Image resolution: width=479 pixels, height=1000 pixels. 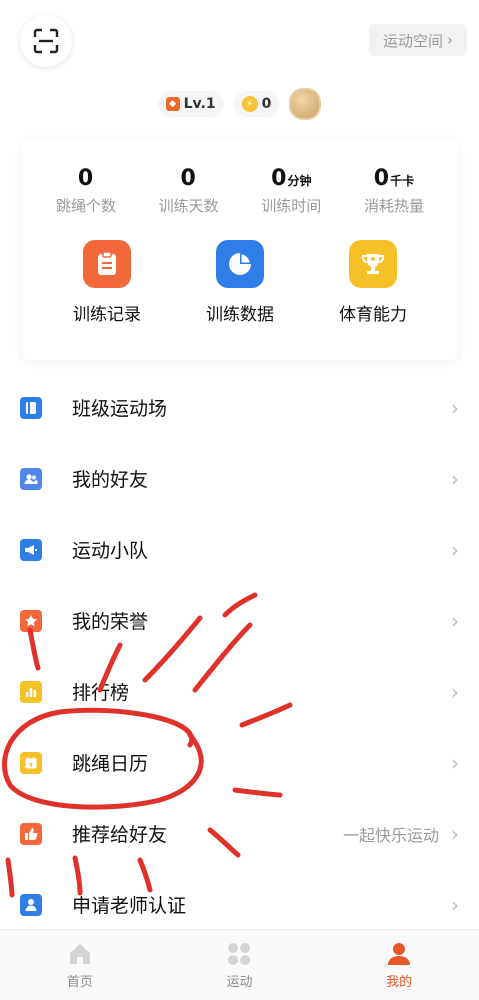 What do you see at coordinates (239, 691) in the screenshot?
I see `menu-item-leaderboard: 排行榜 ›` at bounding box center [239, 691].